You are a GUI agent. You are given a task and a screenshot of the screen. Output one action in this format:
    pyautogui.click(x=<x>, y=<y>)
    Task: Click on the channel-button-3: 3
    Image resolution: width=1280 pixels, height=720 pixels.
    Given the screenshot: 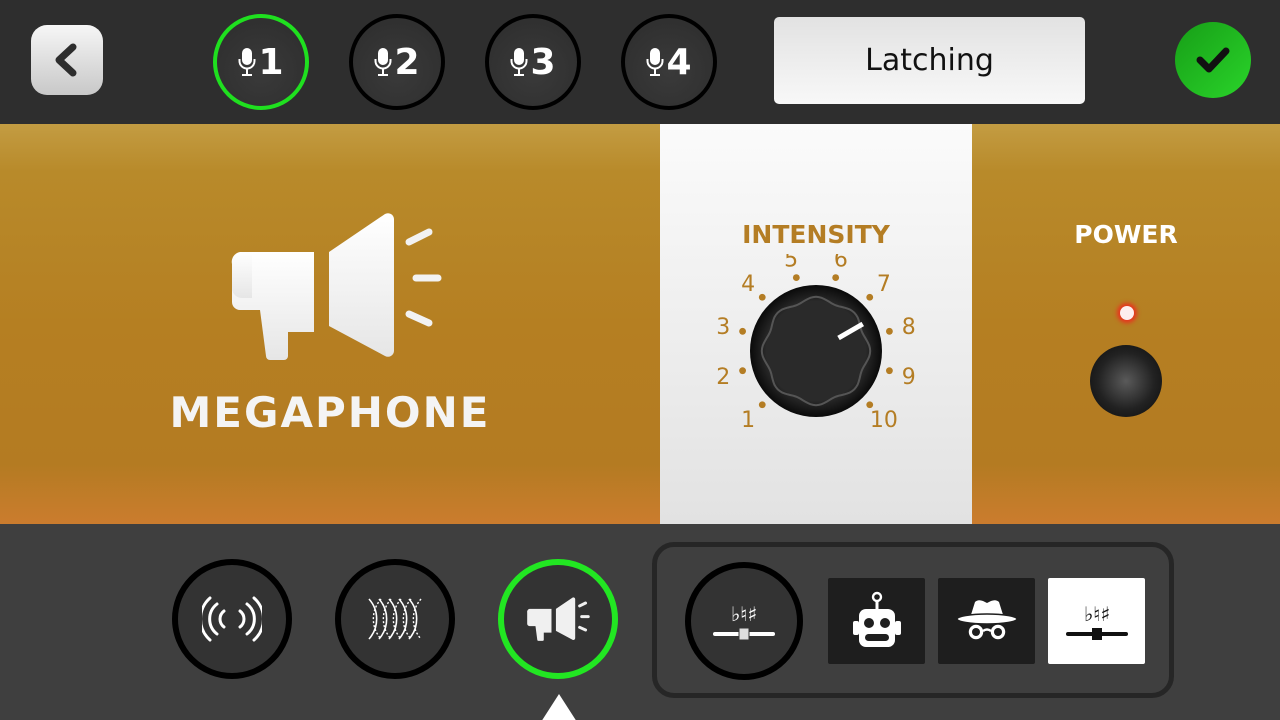 What is the action you would take?
    pyautogui.click(x=533, y=62)
    